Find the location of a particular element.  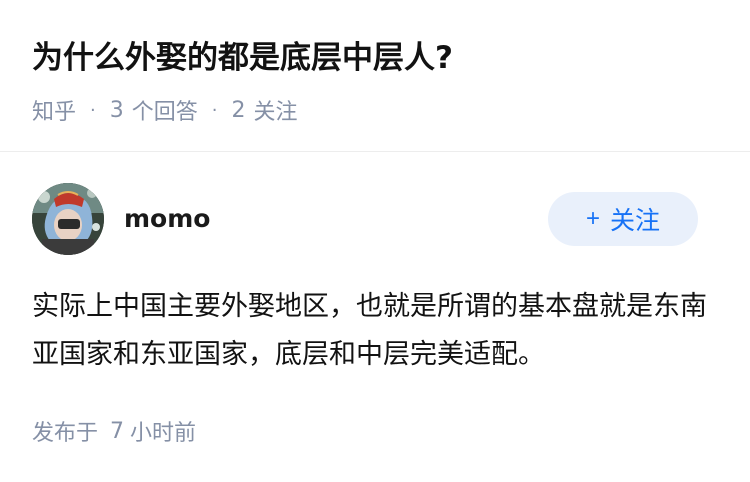

answer-author: momo + 关注 is located at coordinates (375, 219).